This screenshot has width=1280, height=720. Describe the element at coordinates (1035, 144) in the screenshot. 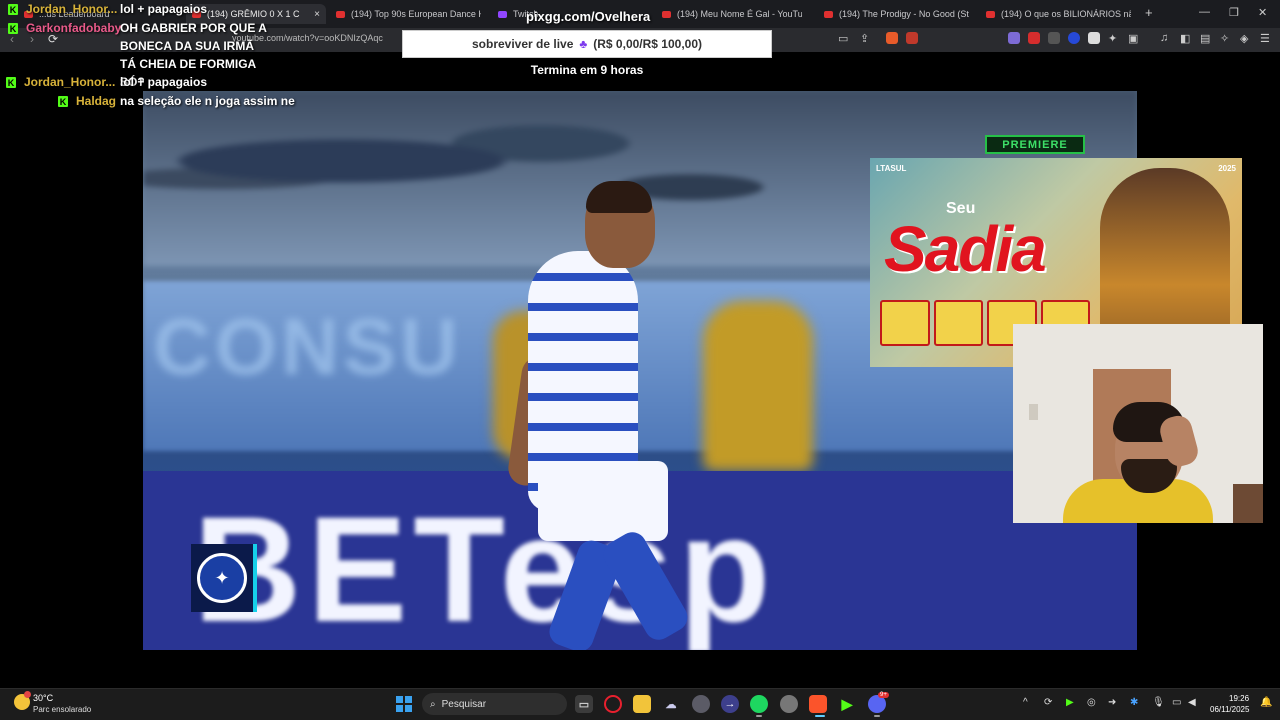

I see `premiere-badge: PREMIERE` at that location.